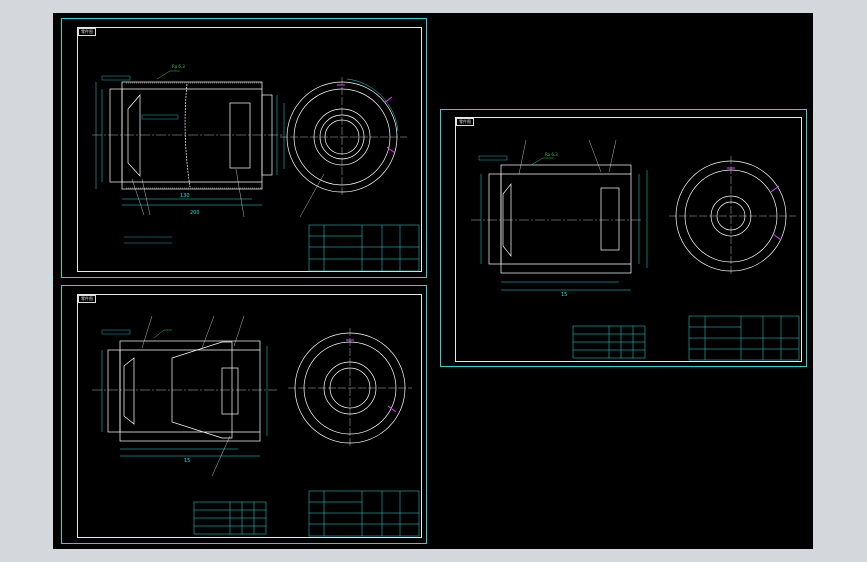 The height and width of the screenshot is (562, 867). I want to click on sheet-a-drawing: 130 200 Ra 6.3, so click(256, 168).